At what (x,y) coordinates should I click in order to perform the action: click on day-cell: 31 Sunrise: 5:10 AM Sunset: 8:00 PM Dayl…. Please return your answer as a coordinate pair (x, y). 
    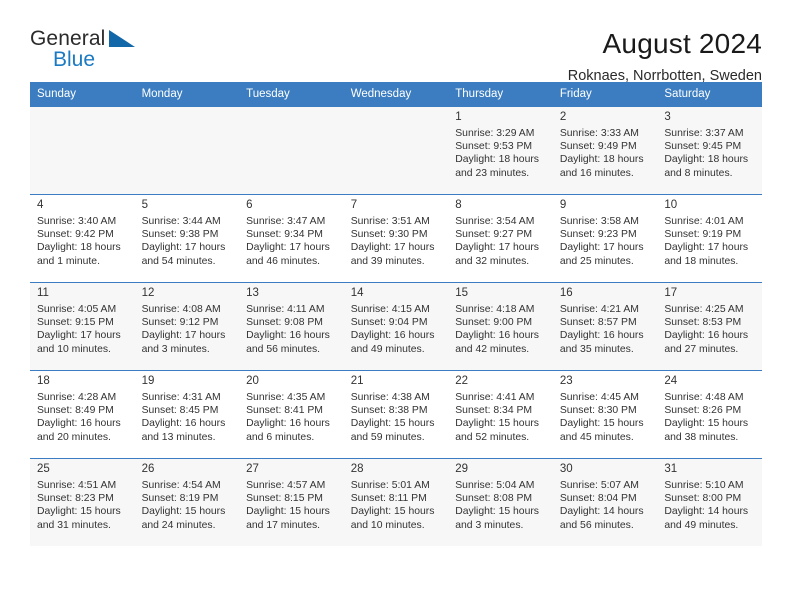
    Looking at the image, I should click on (709, 502).